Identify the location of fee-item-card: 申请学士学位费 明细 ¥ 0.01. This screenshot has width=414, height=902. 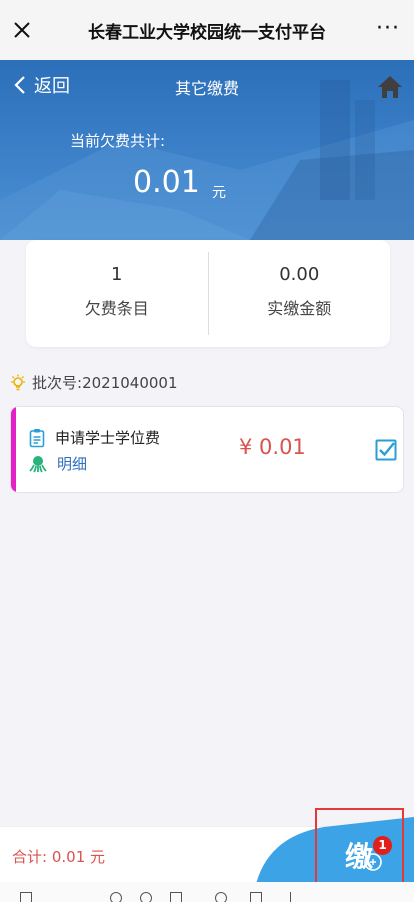
(207, 449).